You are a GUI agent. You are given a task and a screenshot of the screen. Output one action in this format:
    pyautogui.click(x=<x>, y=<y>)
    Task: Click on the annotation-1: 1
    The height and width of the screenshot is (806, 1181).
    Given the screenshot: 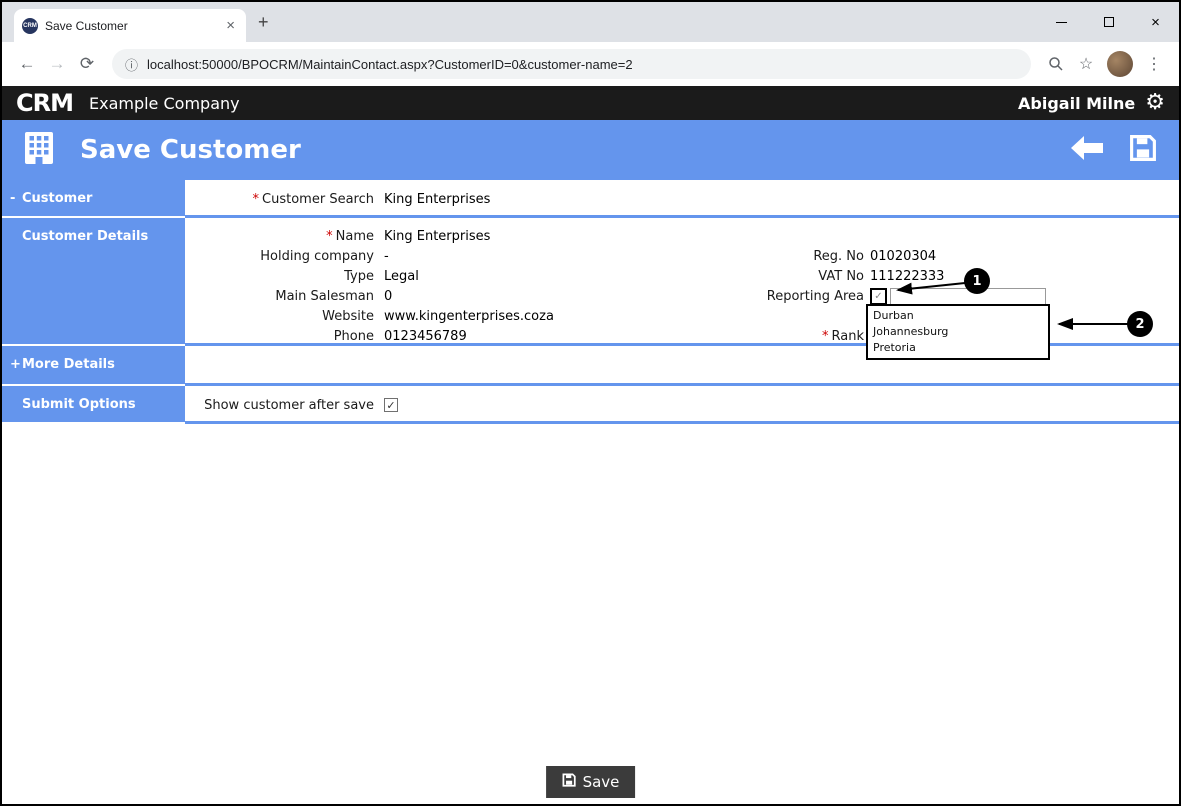 What is the action you would take?
    pyautogui.click(x=977, y=281)
    